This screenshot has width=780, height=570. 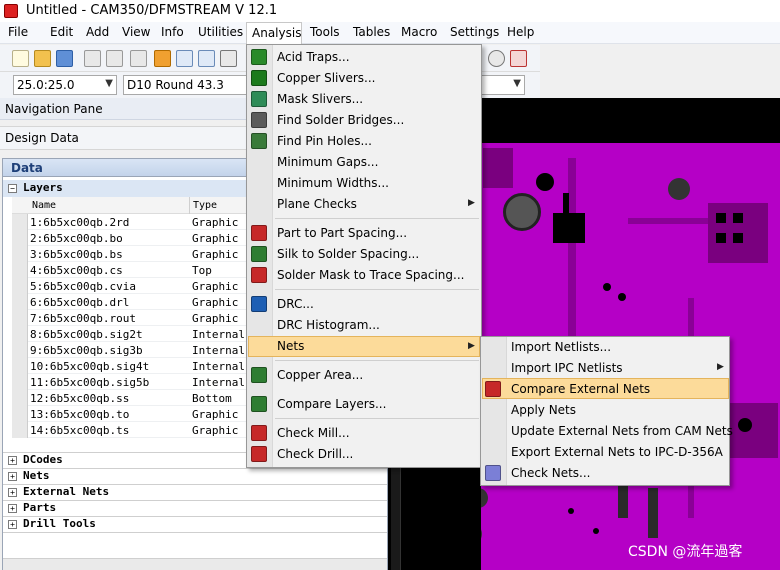 I want to click on submenu-item-import-ipc-netlists: Import IPC Netlists, so click(x=567, y=368).